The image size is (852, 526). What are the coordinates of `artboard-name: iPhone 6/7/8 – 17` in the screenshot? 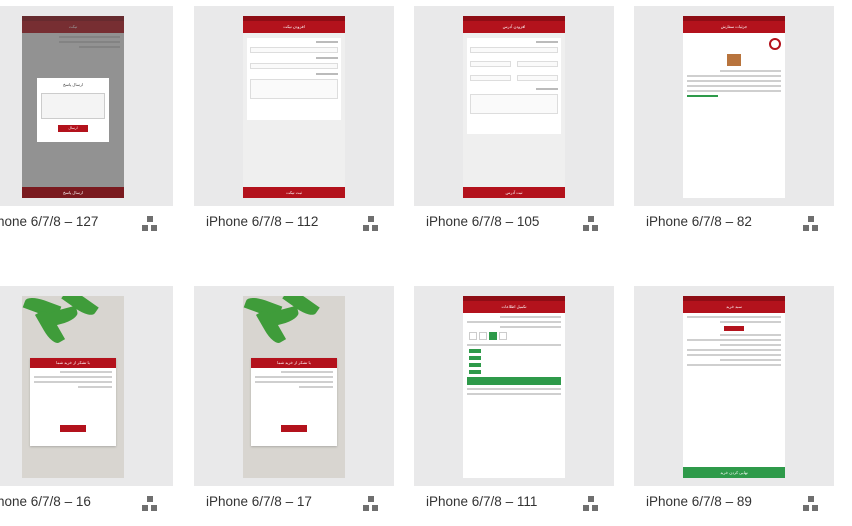 It's located at (259, 501).